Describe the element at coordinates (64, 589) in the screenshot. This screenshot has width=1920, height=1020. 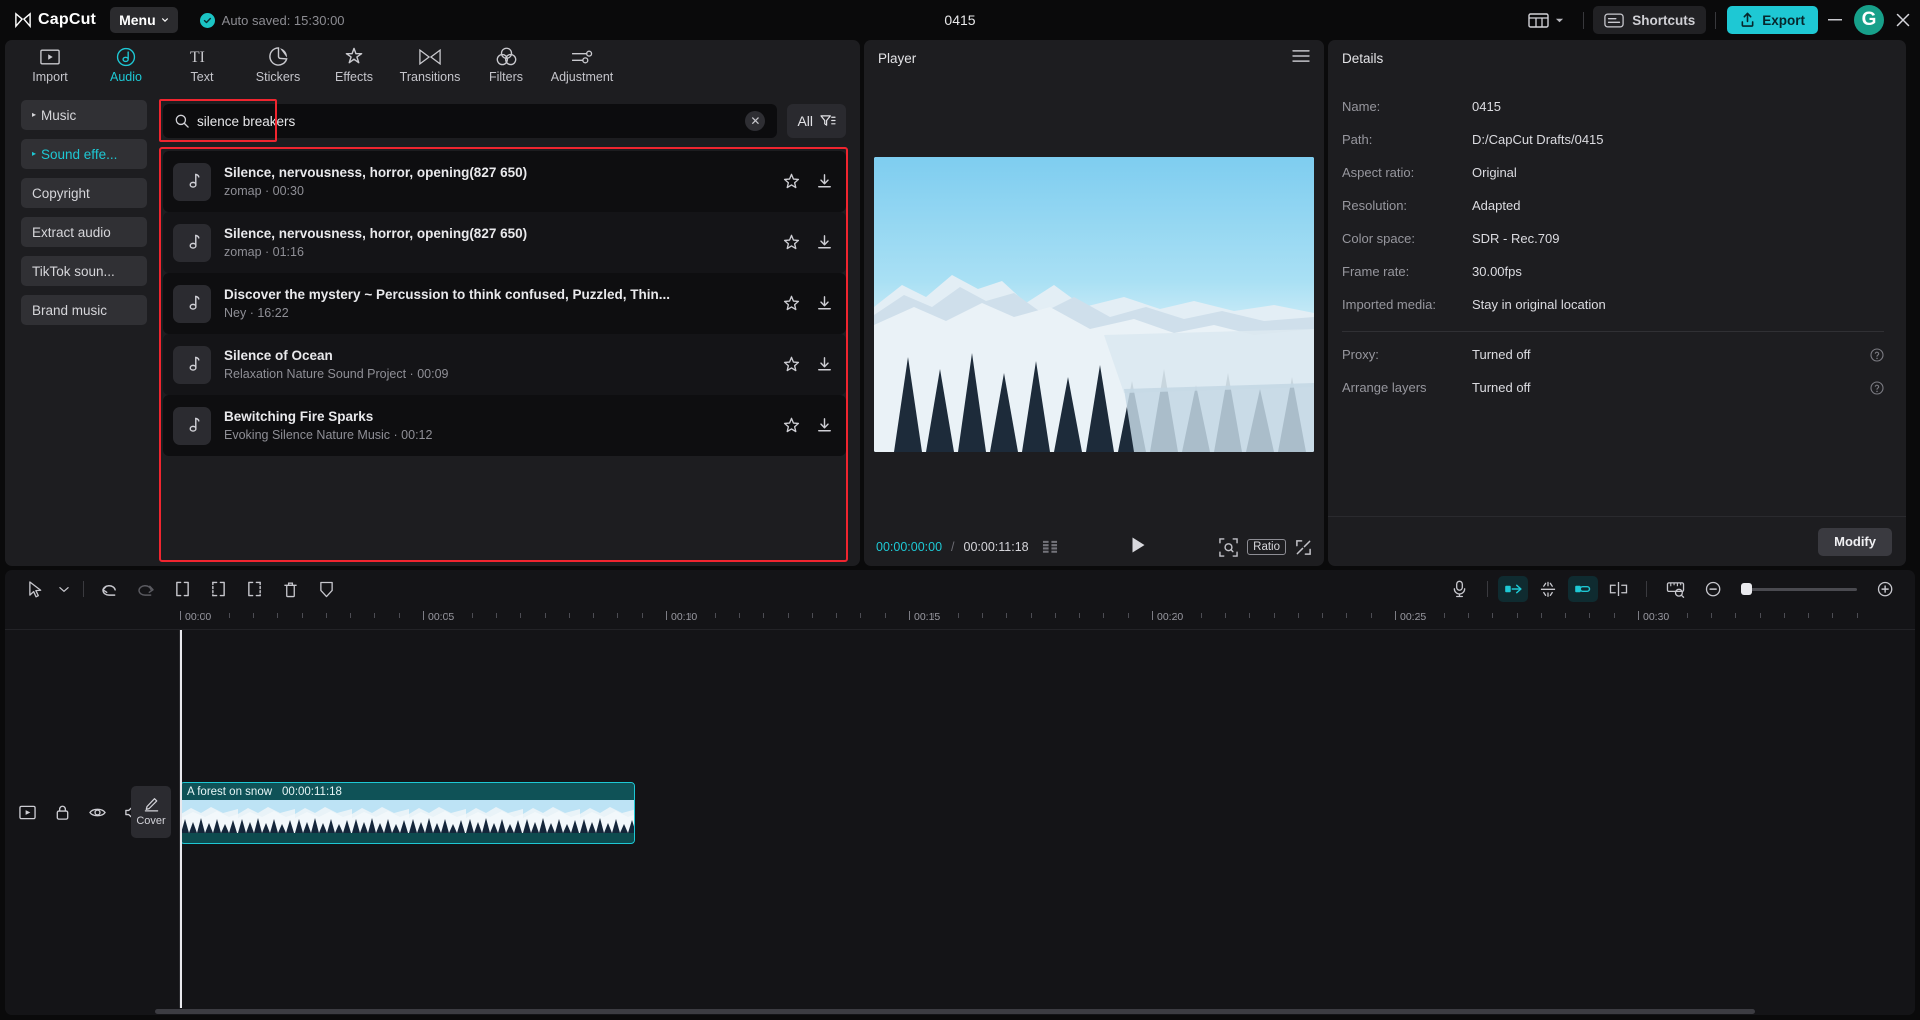
I see `select-tool-dropdown` at that location.